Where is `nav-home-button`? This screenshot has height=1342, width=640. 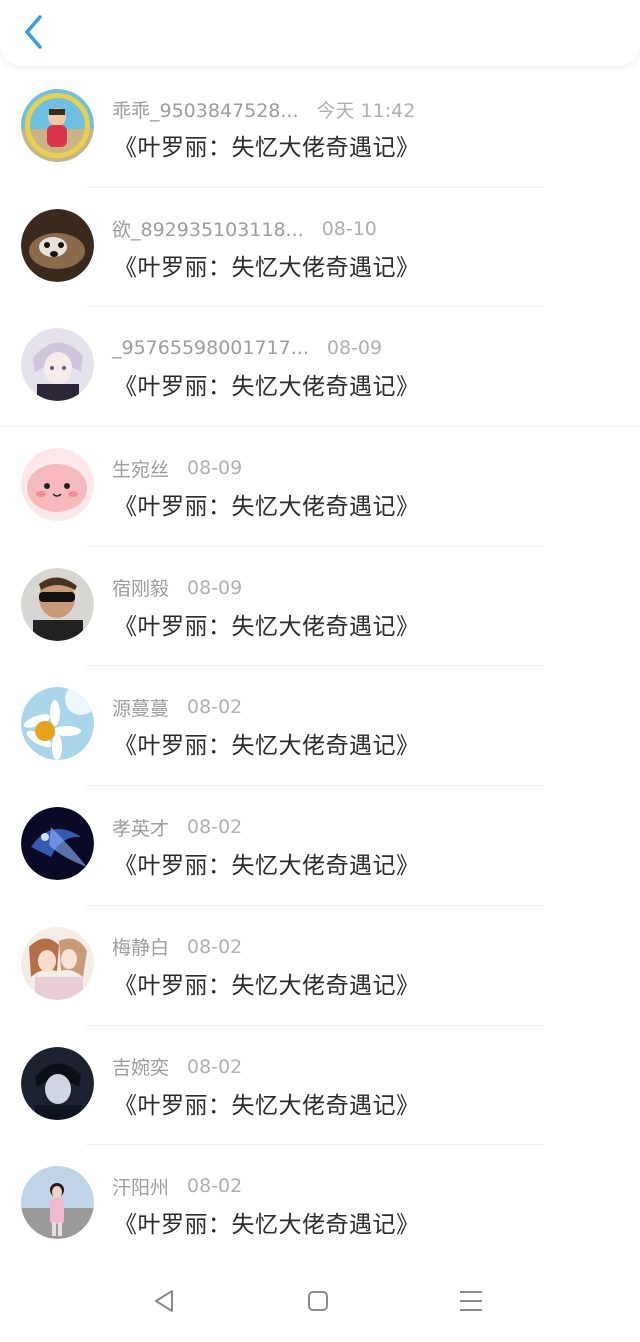
nav-home-button is located at coordinates (318, 1301).